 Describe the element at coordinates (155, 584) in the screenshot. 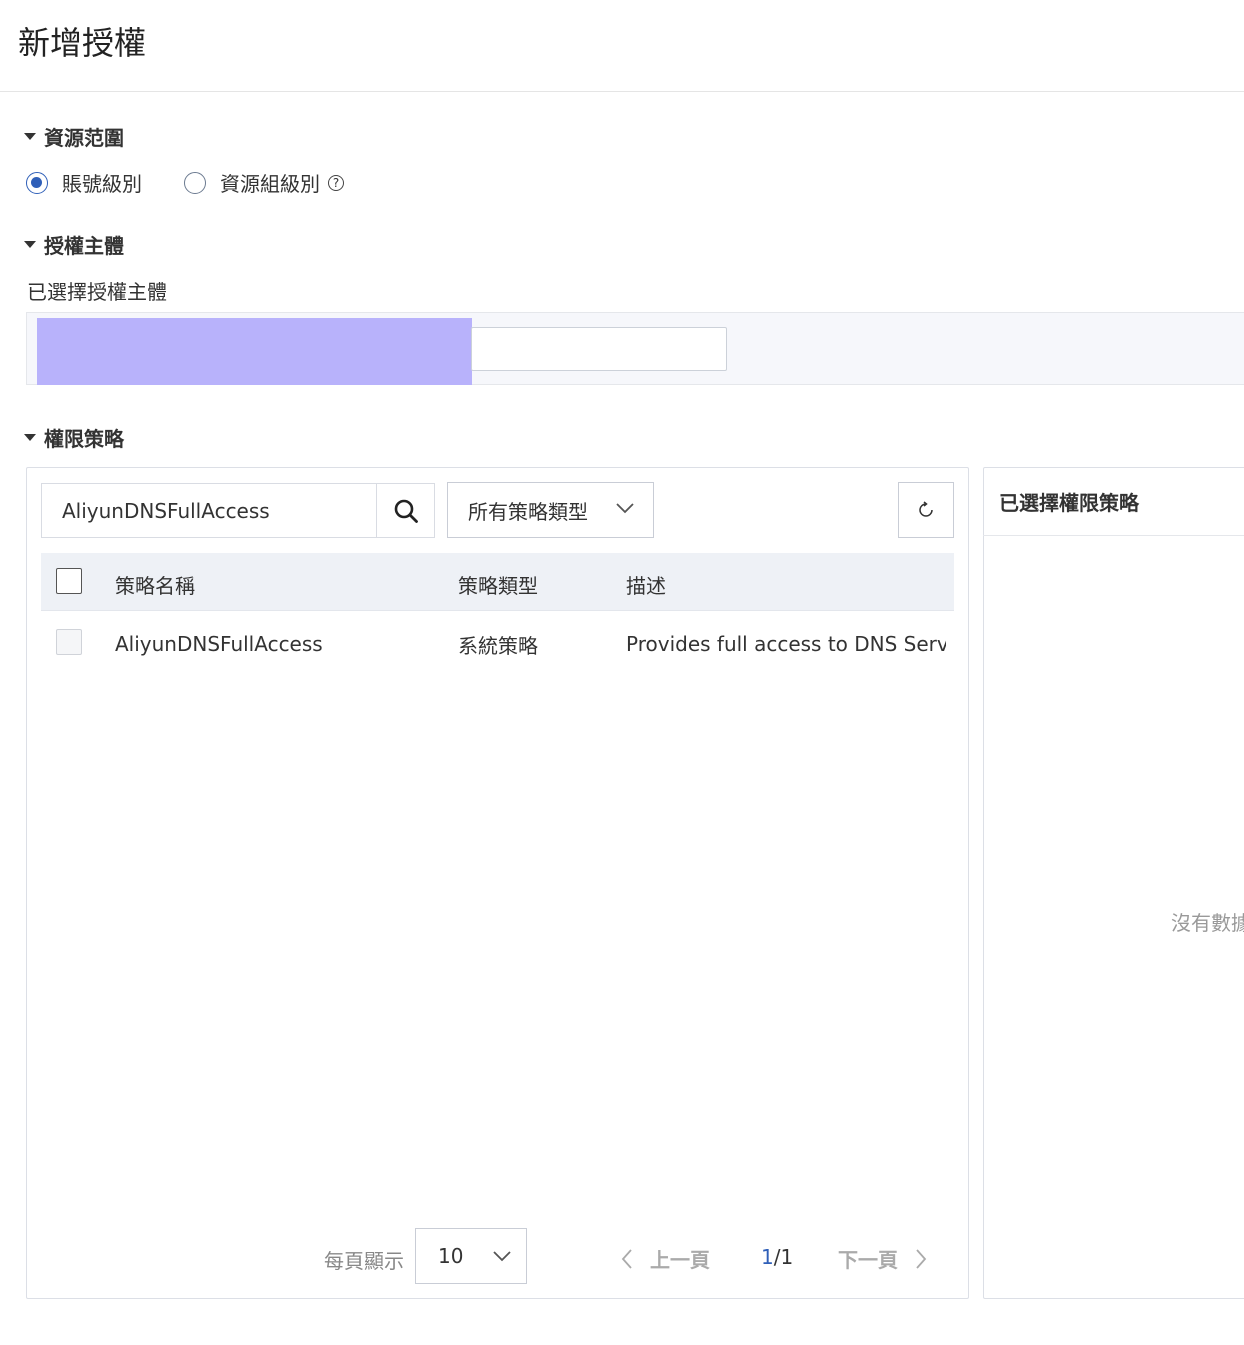

I see `column-header-policy-name: 策略名稱` at that location.